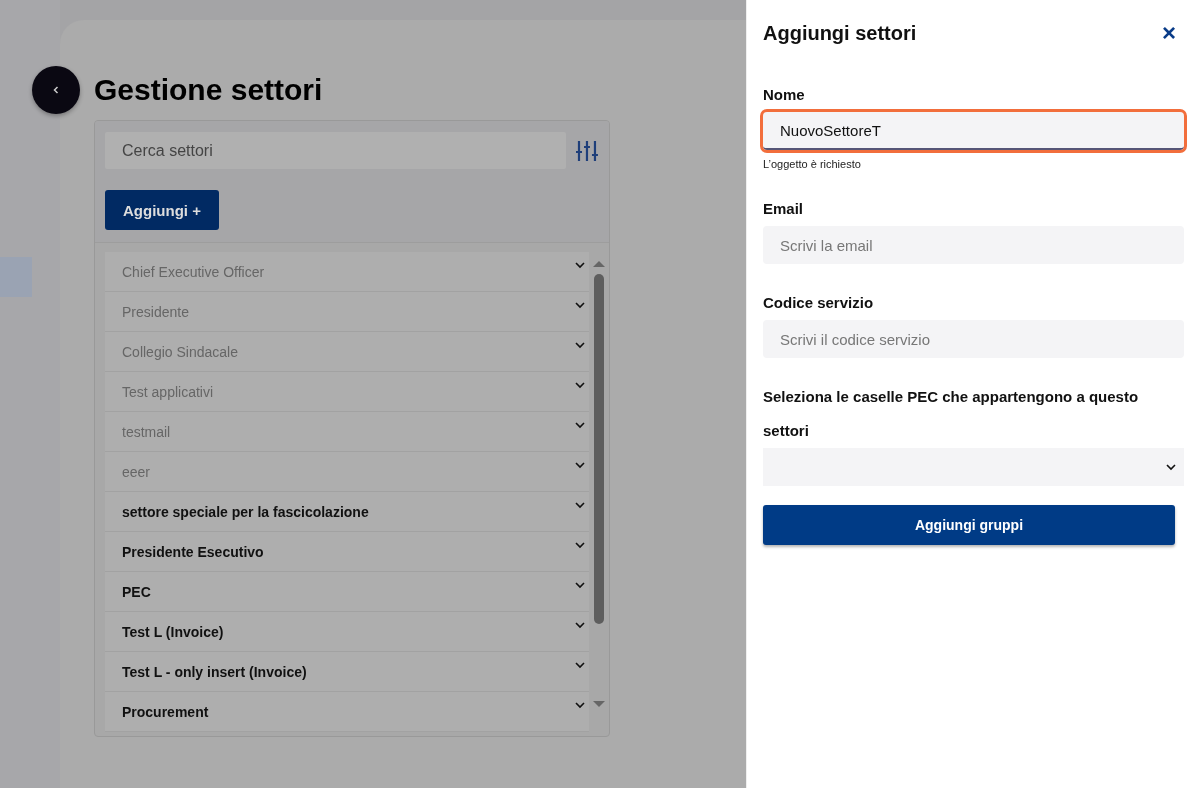 This screenshot has width=1200, height=788. What do you see at coordinates (214, 671) in the screenshot?
I see `sector-name: Test L - only insert (Invoice)` at bounding box center [214, 671].